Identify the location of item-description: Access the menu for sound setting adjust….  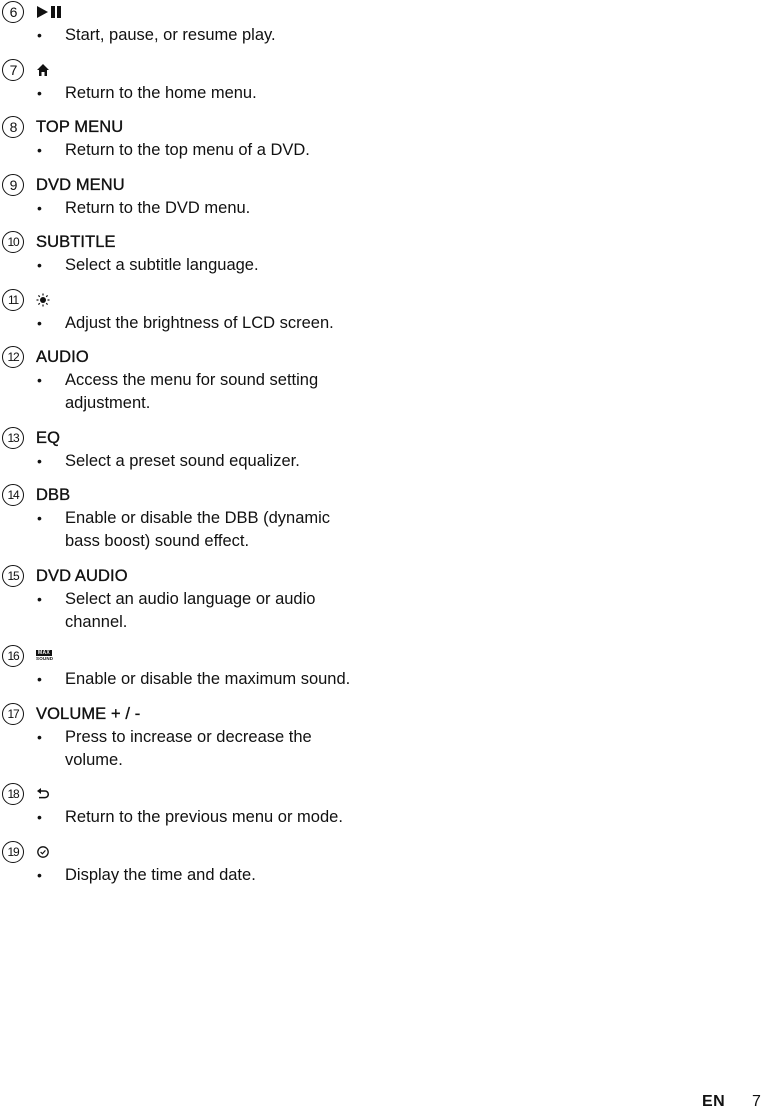
(192, 391).